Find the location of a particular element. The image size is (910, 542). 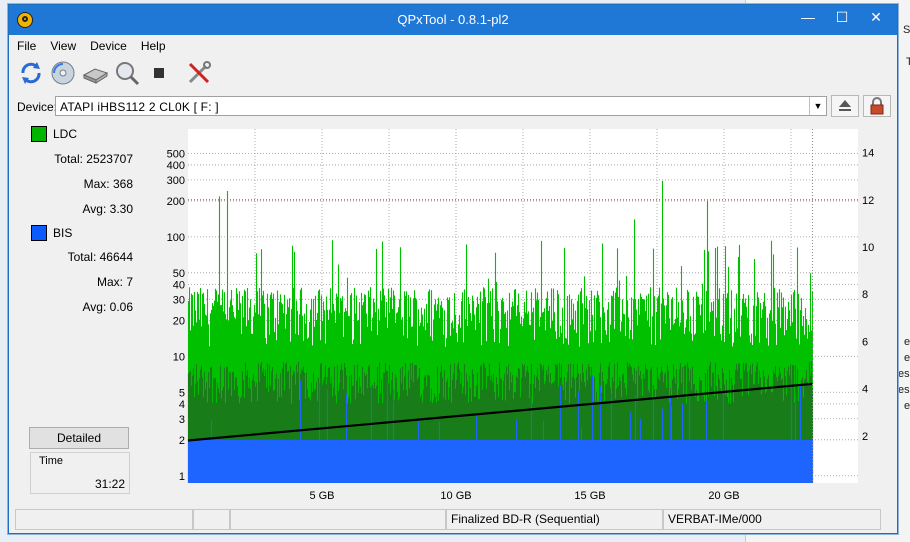

ldc-avg: Avg: 3.30 is located at coordinates (107, 209).